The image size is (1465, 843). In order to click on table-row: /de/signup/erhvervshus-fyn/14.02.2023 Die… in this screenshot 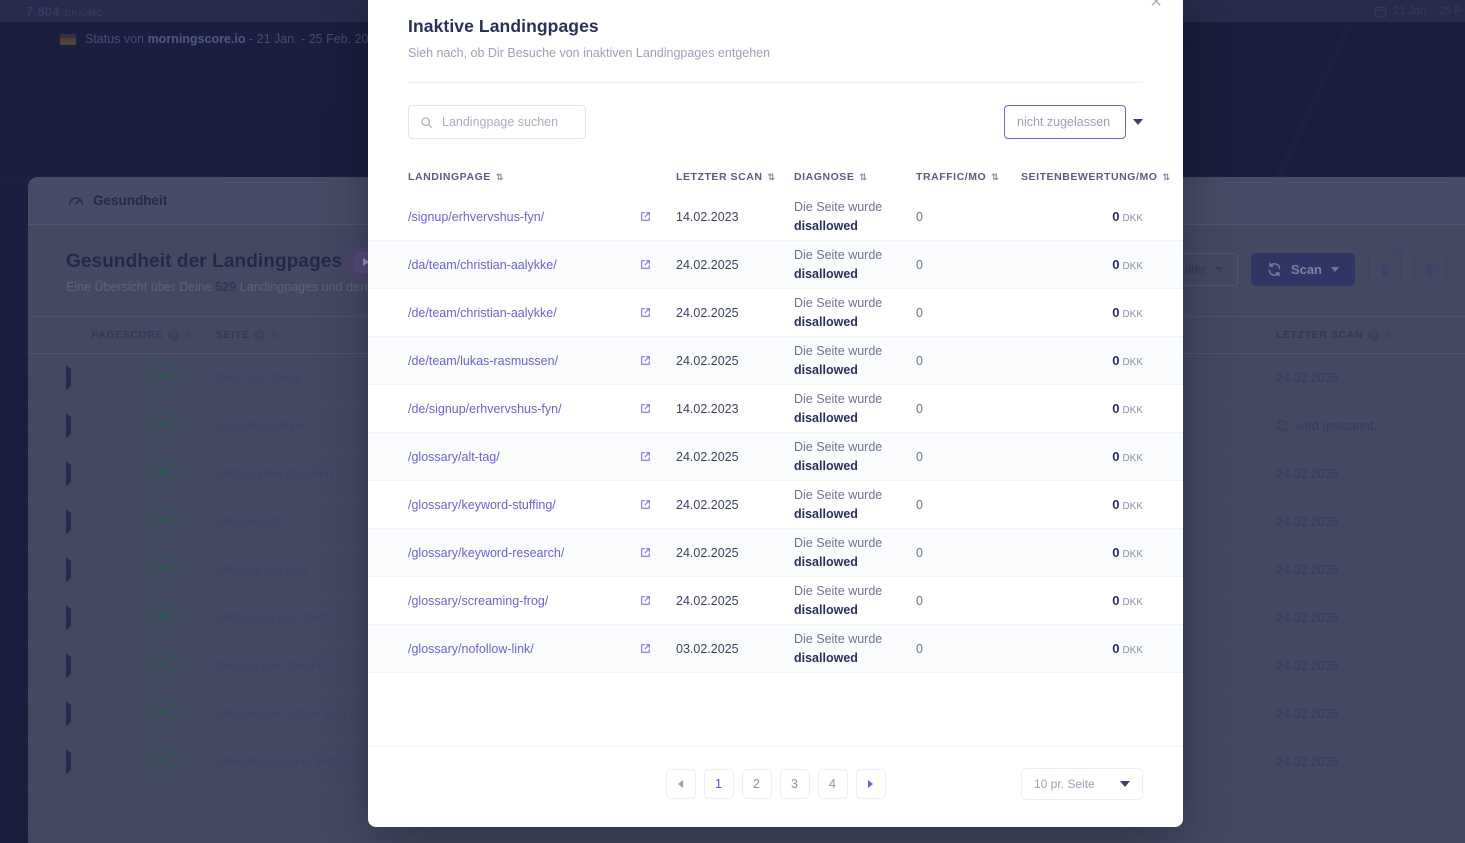, I will do `click(775, 409)`.